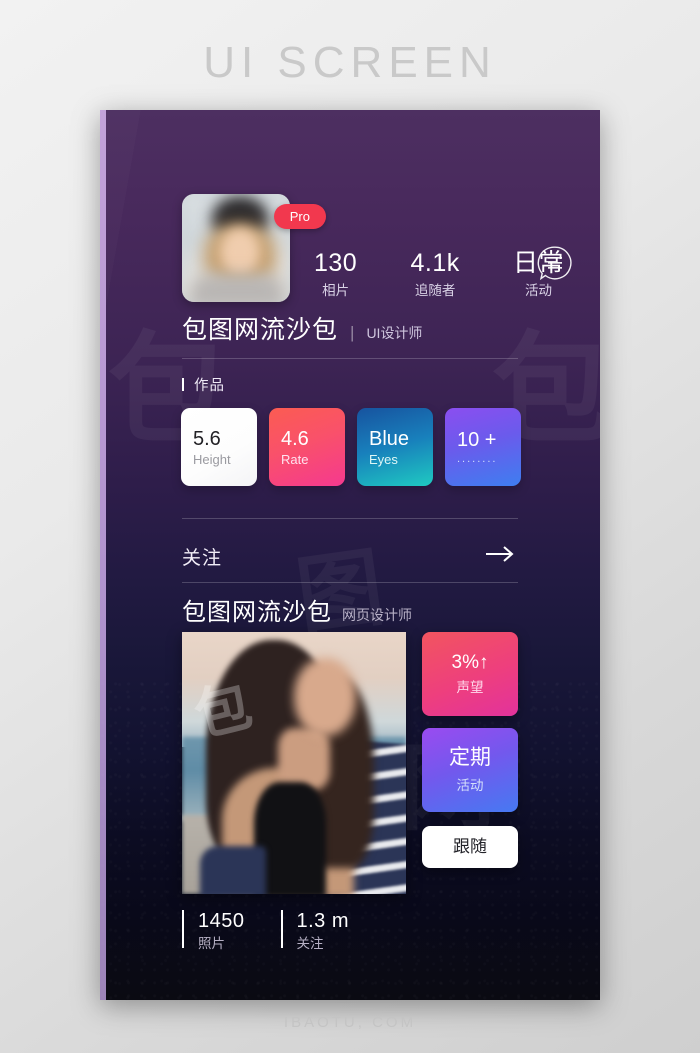  I want to click on featured-name: 包图网流沙包, so click(257, 612).